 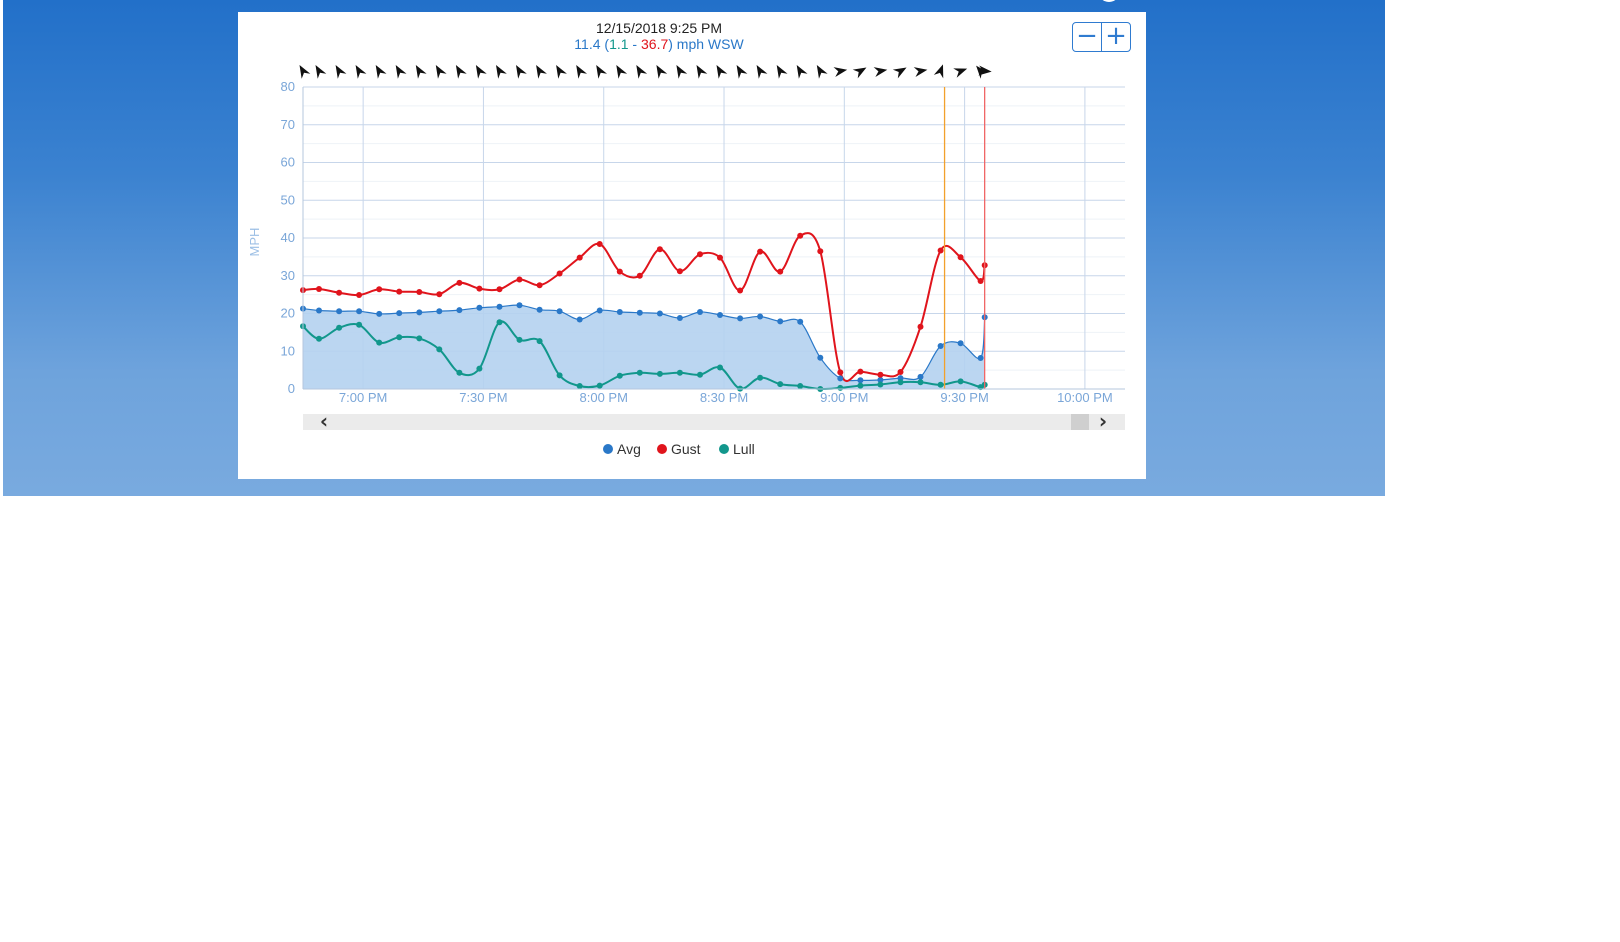 I want to click on y-tick-label: 0, so click(x=291, y=388).